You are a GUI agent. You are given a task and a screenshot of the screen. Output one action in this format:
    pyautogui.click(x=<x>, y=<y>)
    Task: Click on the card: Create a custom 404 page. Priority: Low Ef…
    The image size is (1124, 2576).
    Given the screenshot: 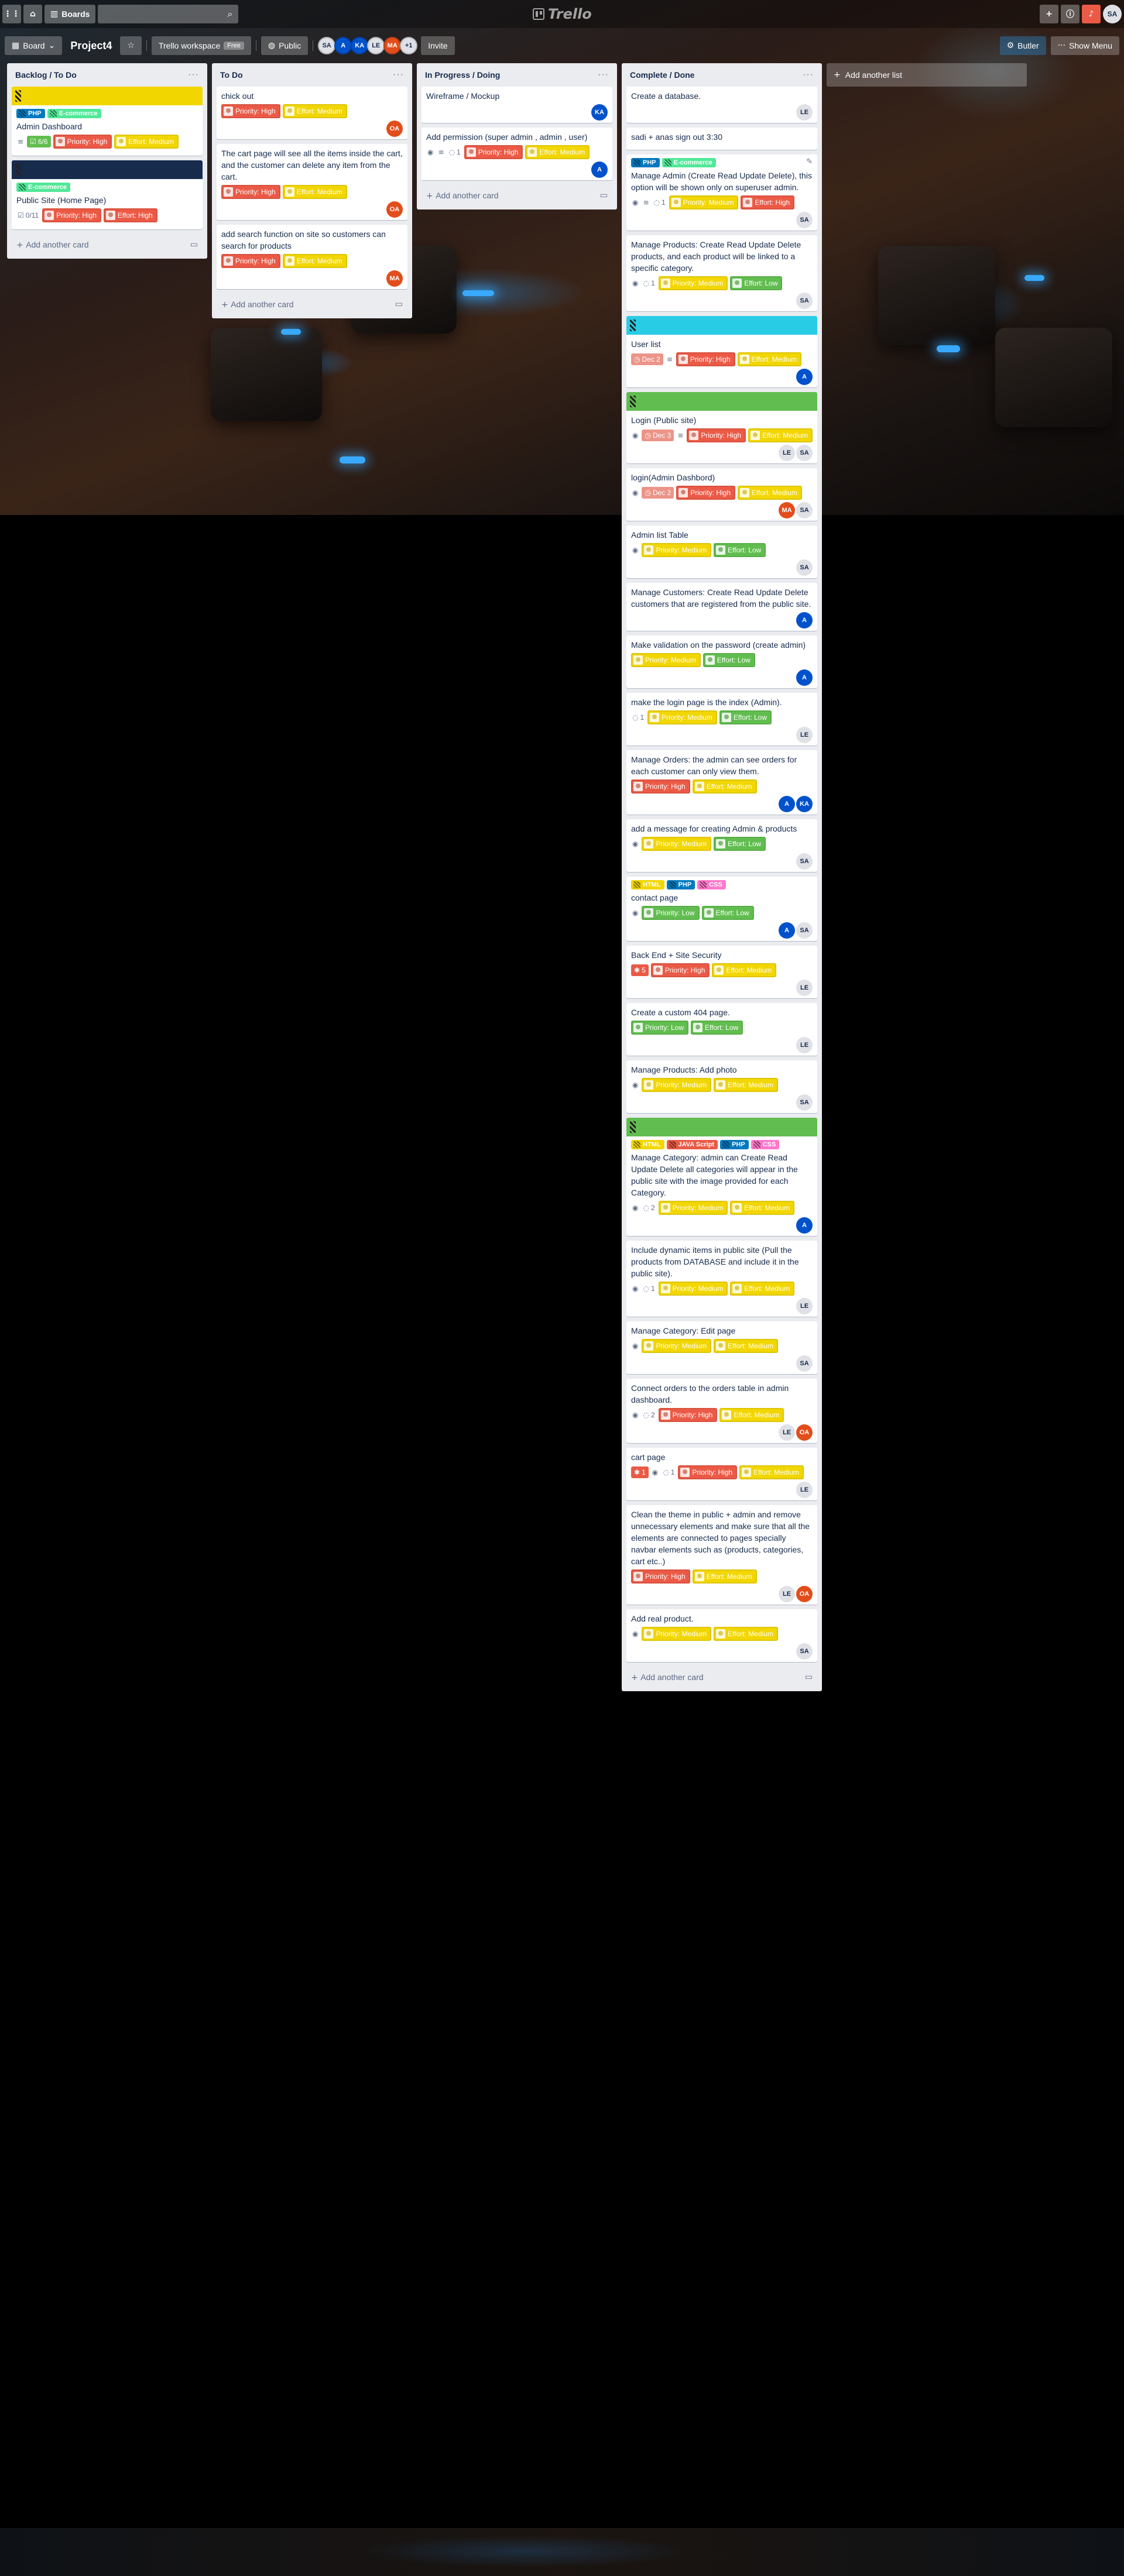 What is the action you would take?
    pyautogui.click(x=722, y=1029)
    